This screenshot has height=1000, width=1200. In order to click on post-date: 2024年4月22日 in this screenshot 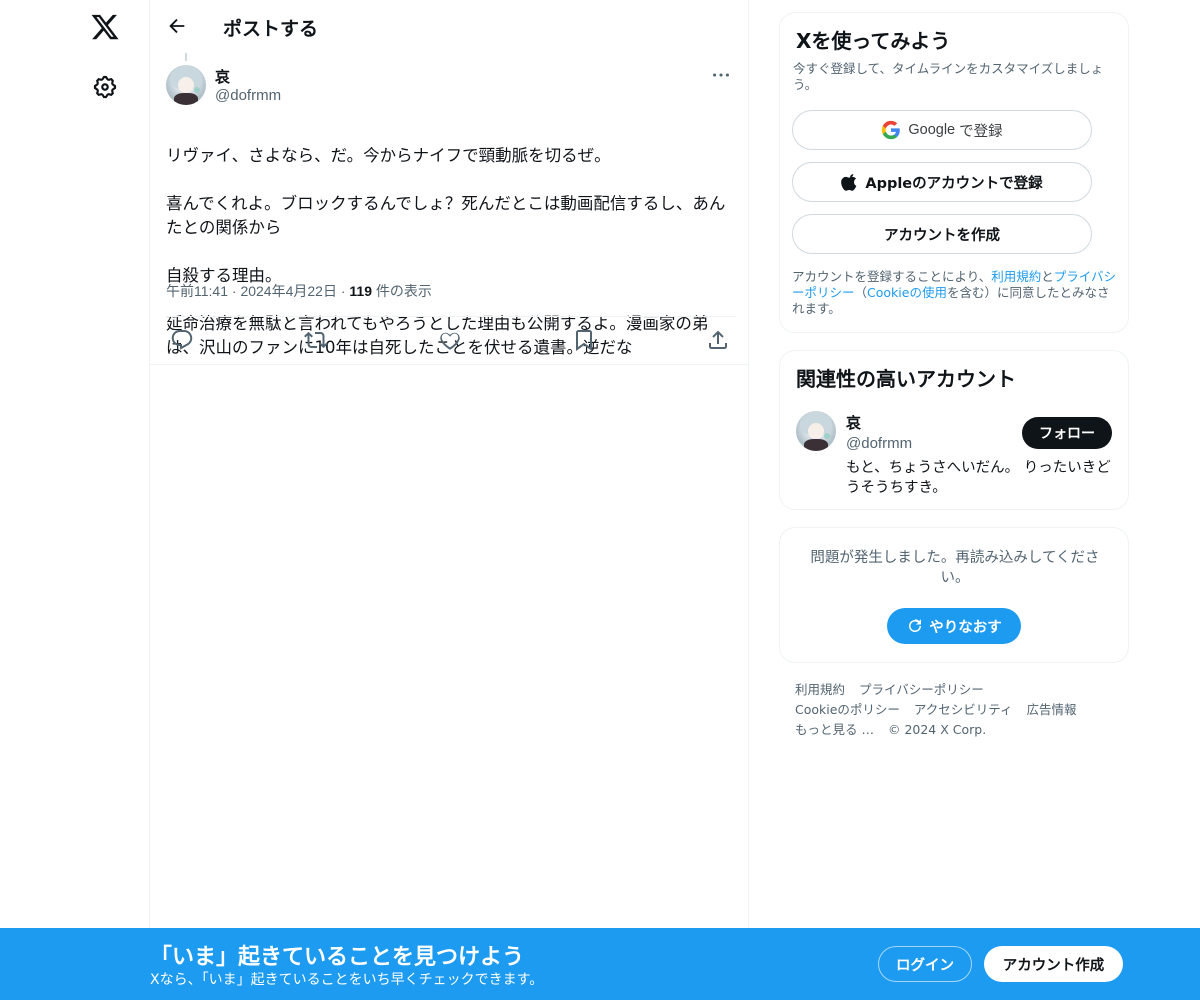, I will do `click(288, 291)`.